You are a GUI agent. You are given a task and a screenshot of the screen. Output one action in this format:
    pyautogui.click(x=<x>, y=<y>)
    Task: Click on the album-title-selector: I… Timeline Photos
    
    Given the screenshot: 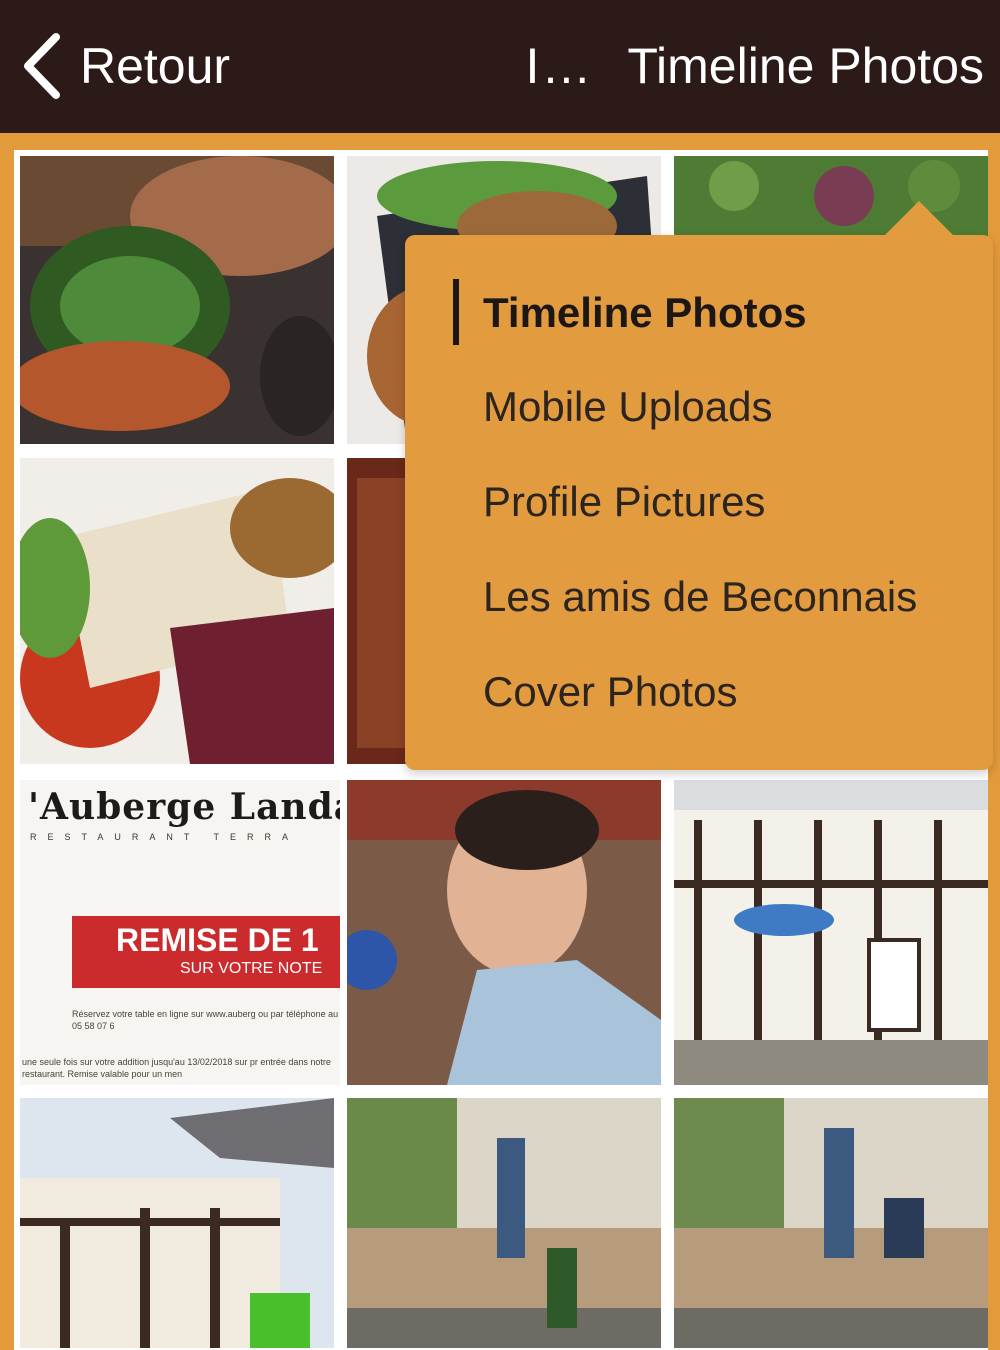 What is the action you would take?
    pyautogui.click(x=754, y=66)
    